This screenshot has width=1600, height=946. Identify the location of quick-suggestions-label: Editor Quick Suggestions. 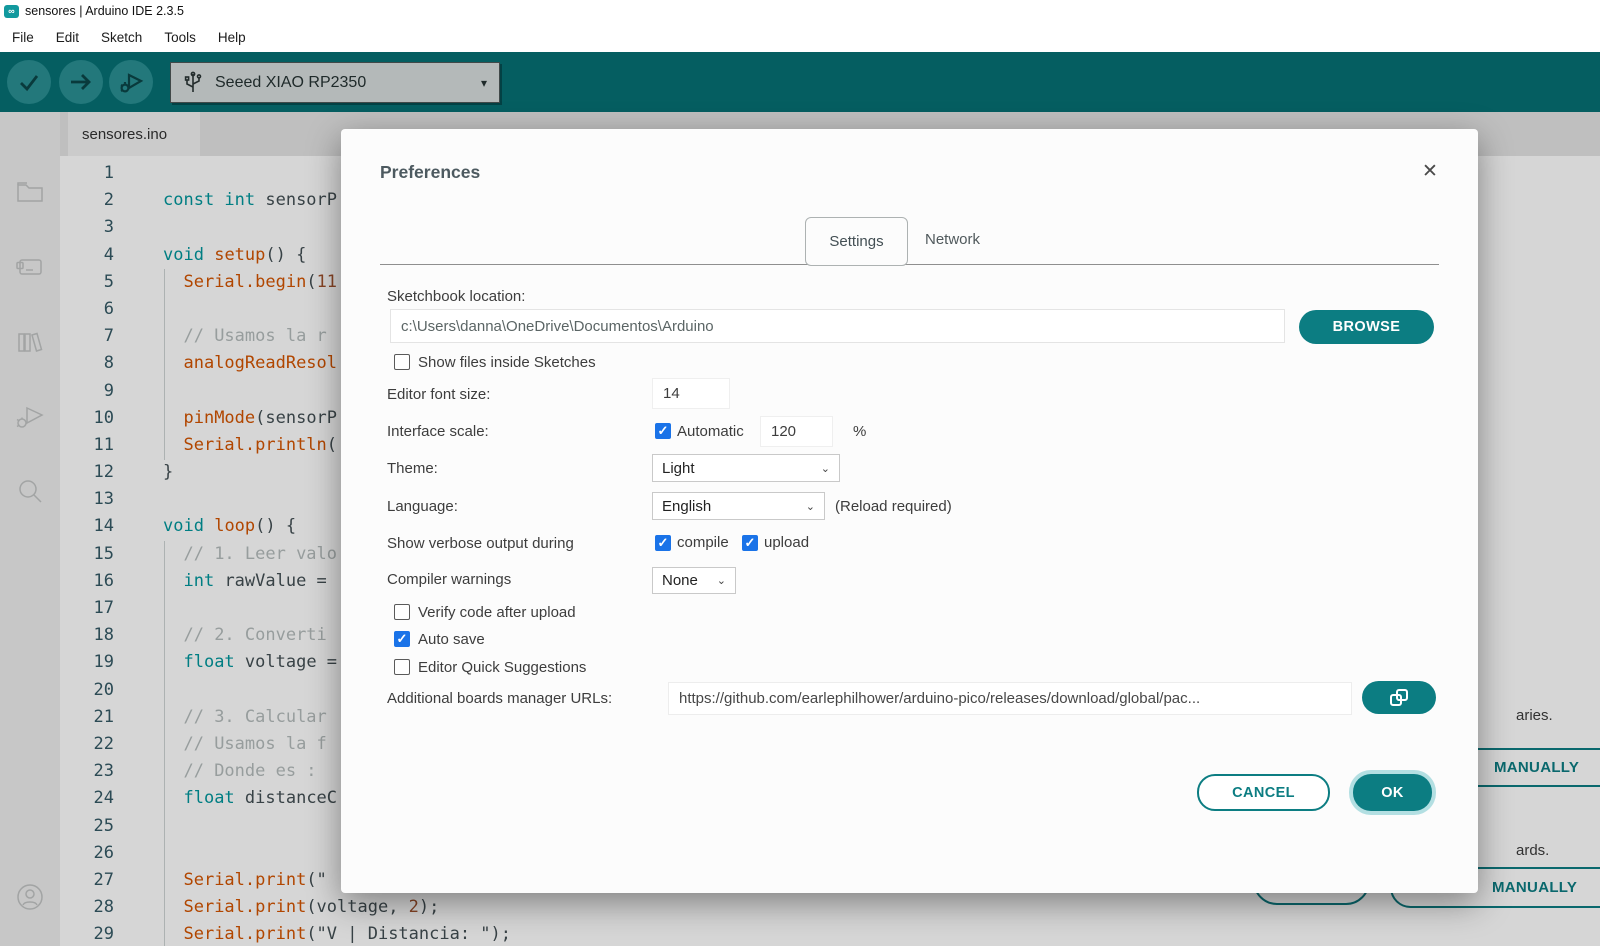
(502, 667).